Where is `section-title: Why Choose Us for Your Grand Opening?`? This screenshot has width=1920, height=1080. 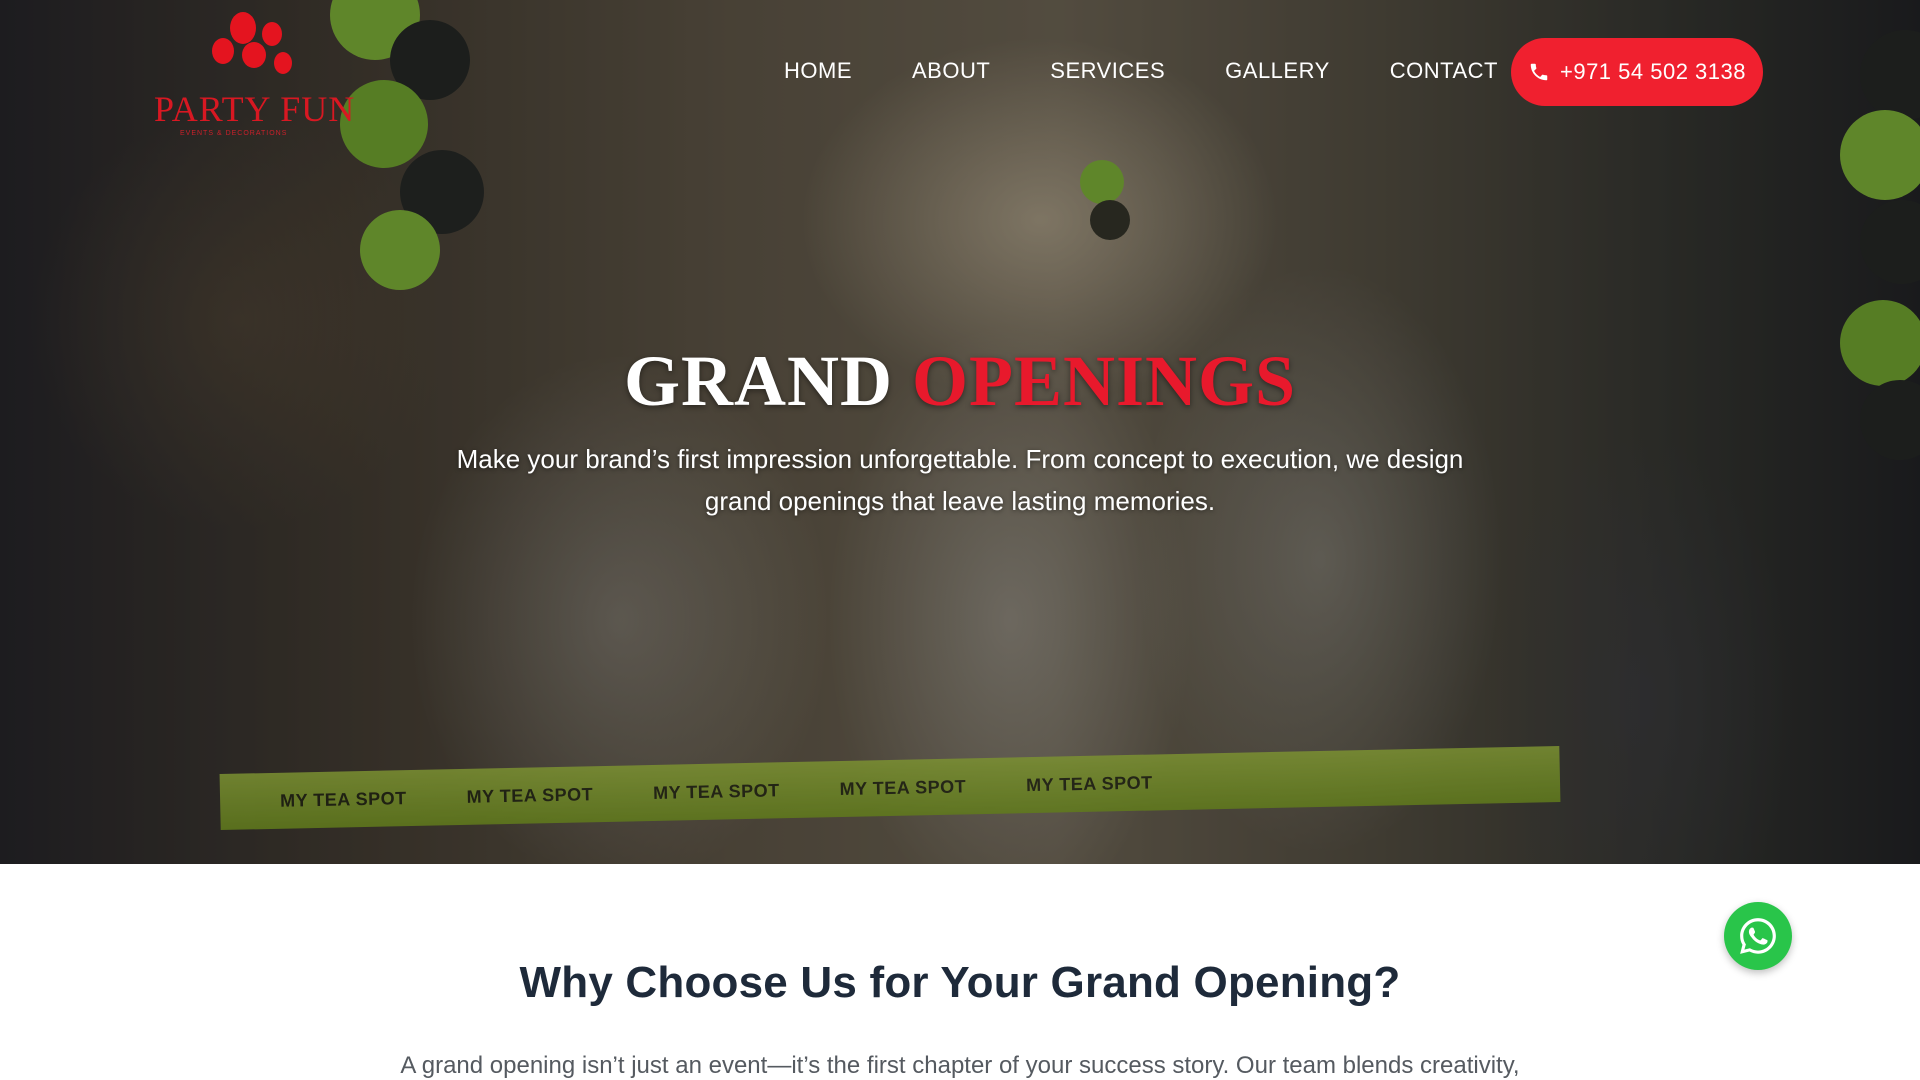
section-title: Why Choose Us for Your Grand Opening? is located at coordinates (960, 982).